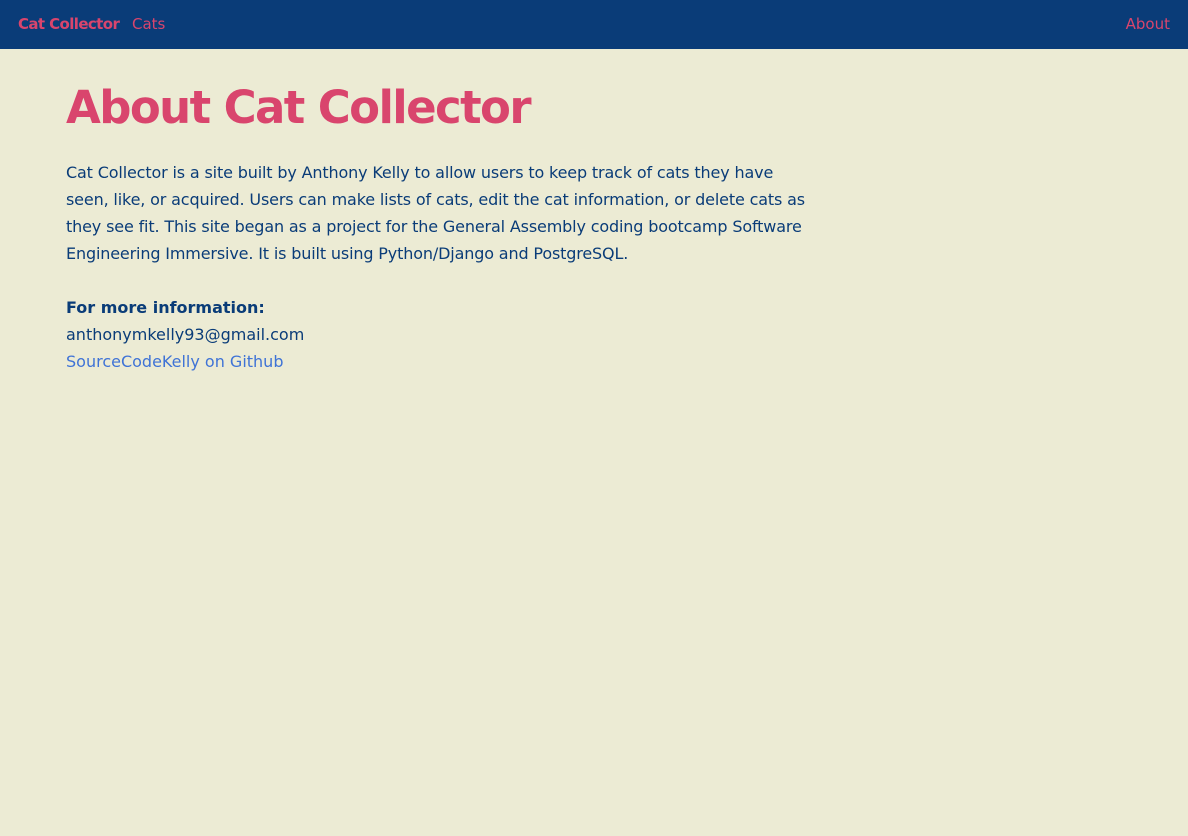  I want to click on info-heading: For more information:, so click(165, 307).